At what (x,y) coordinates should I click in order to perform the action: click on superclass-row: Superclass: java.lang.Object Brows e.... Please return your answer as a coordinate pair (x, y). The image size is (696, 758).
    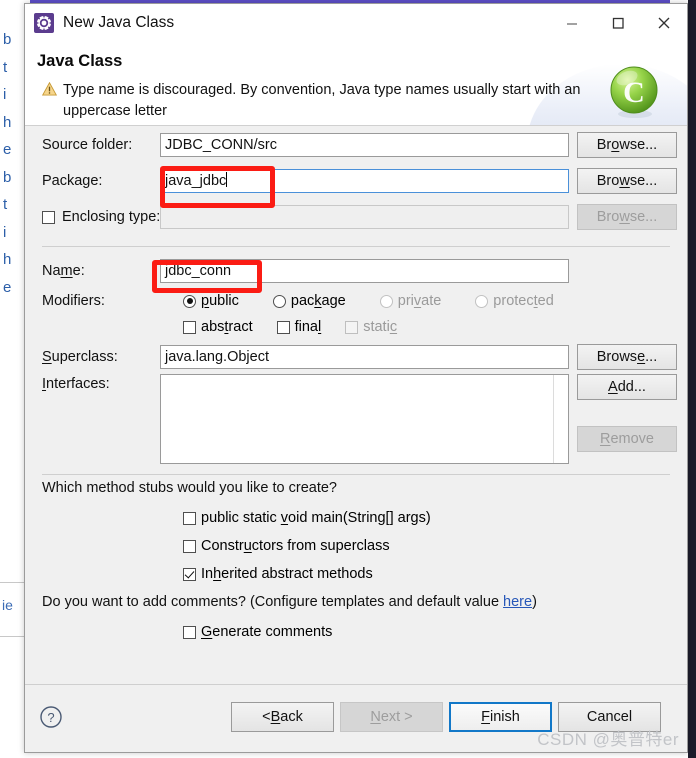
    Looking at the image, I should click on (356, 357).